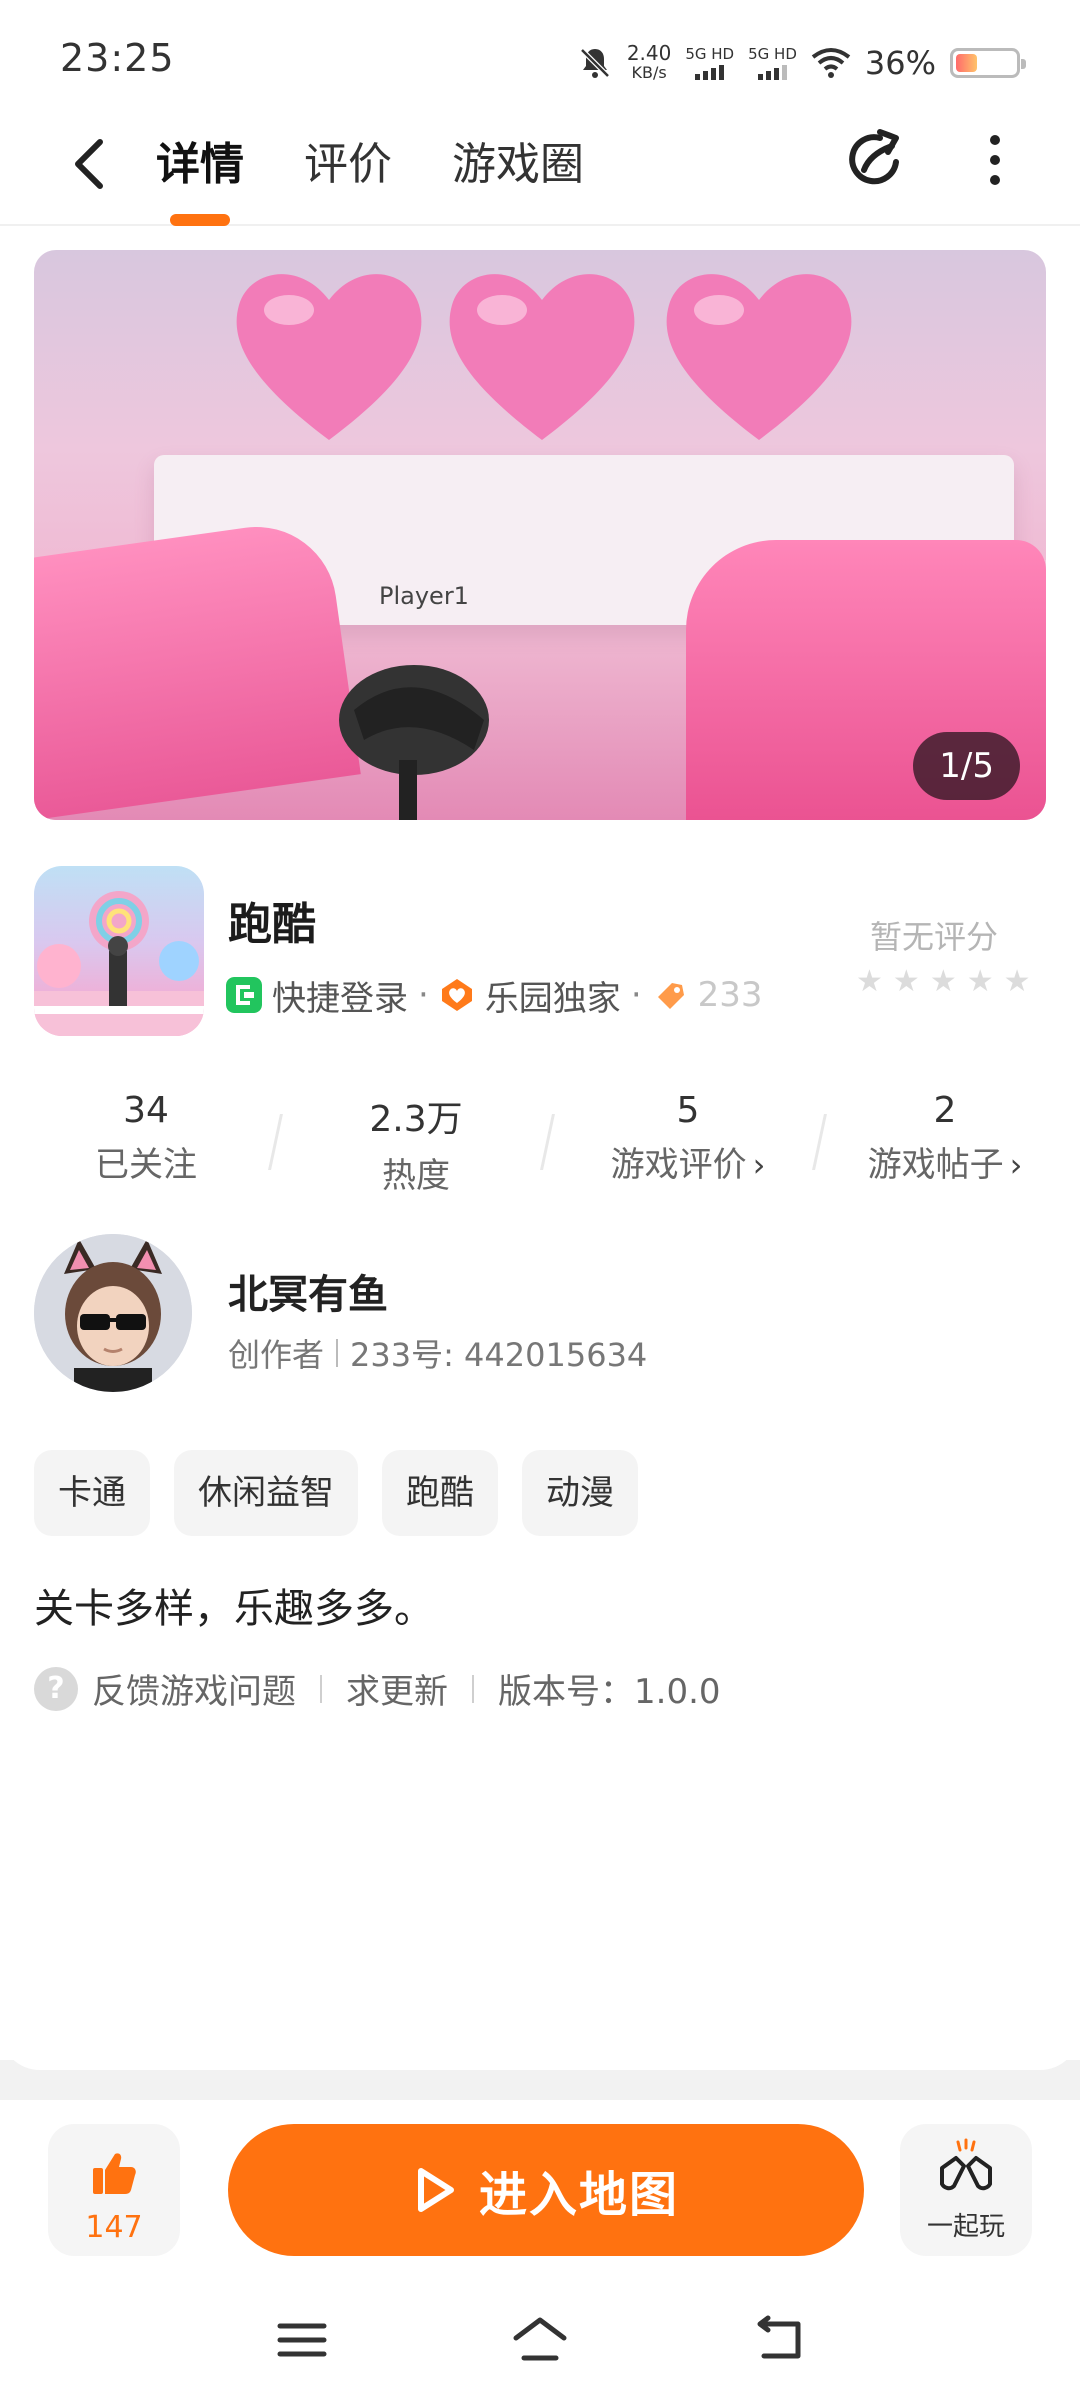  Describe the element at coordinates (424, 596) in the screenshot. I see `player-name-label: Player1` at that location.